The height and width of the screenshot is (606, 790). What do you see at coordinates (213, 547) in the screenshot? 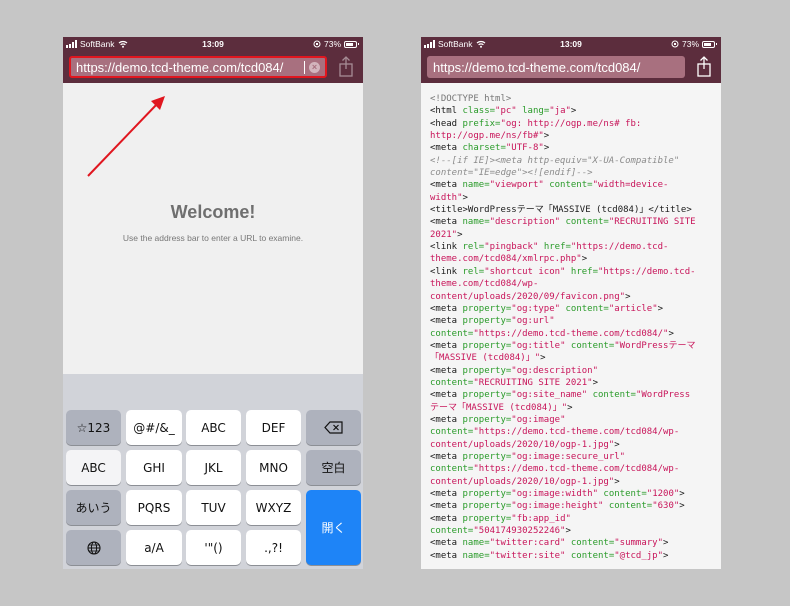
I see `key-quotes: '"()` at bounding box center [213, 547].